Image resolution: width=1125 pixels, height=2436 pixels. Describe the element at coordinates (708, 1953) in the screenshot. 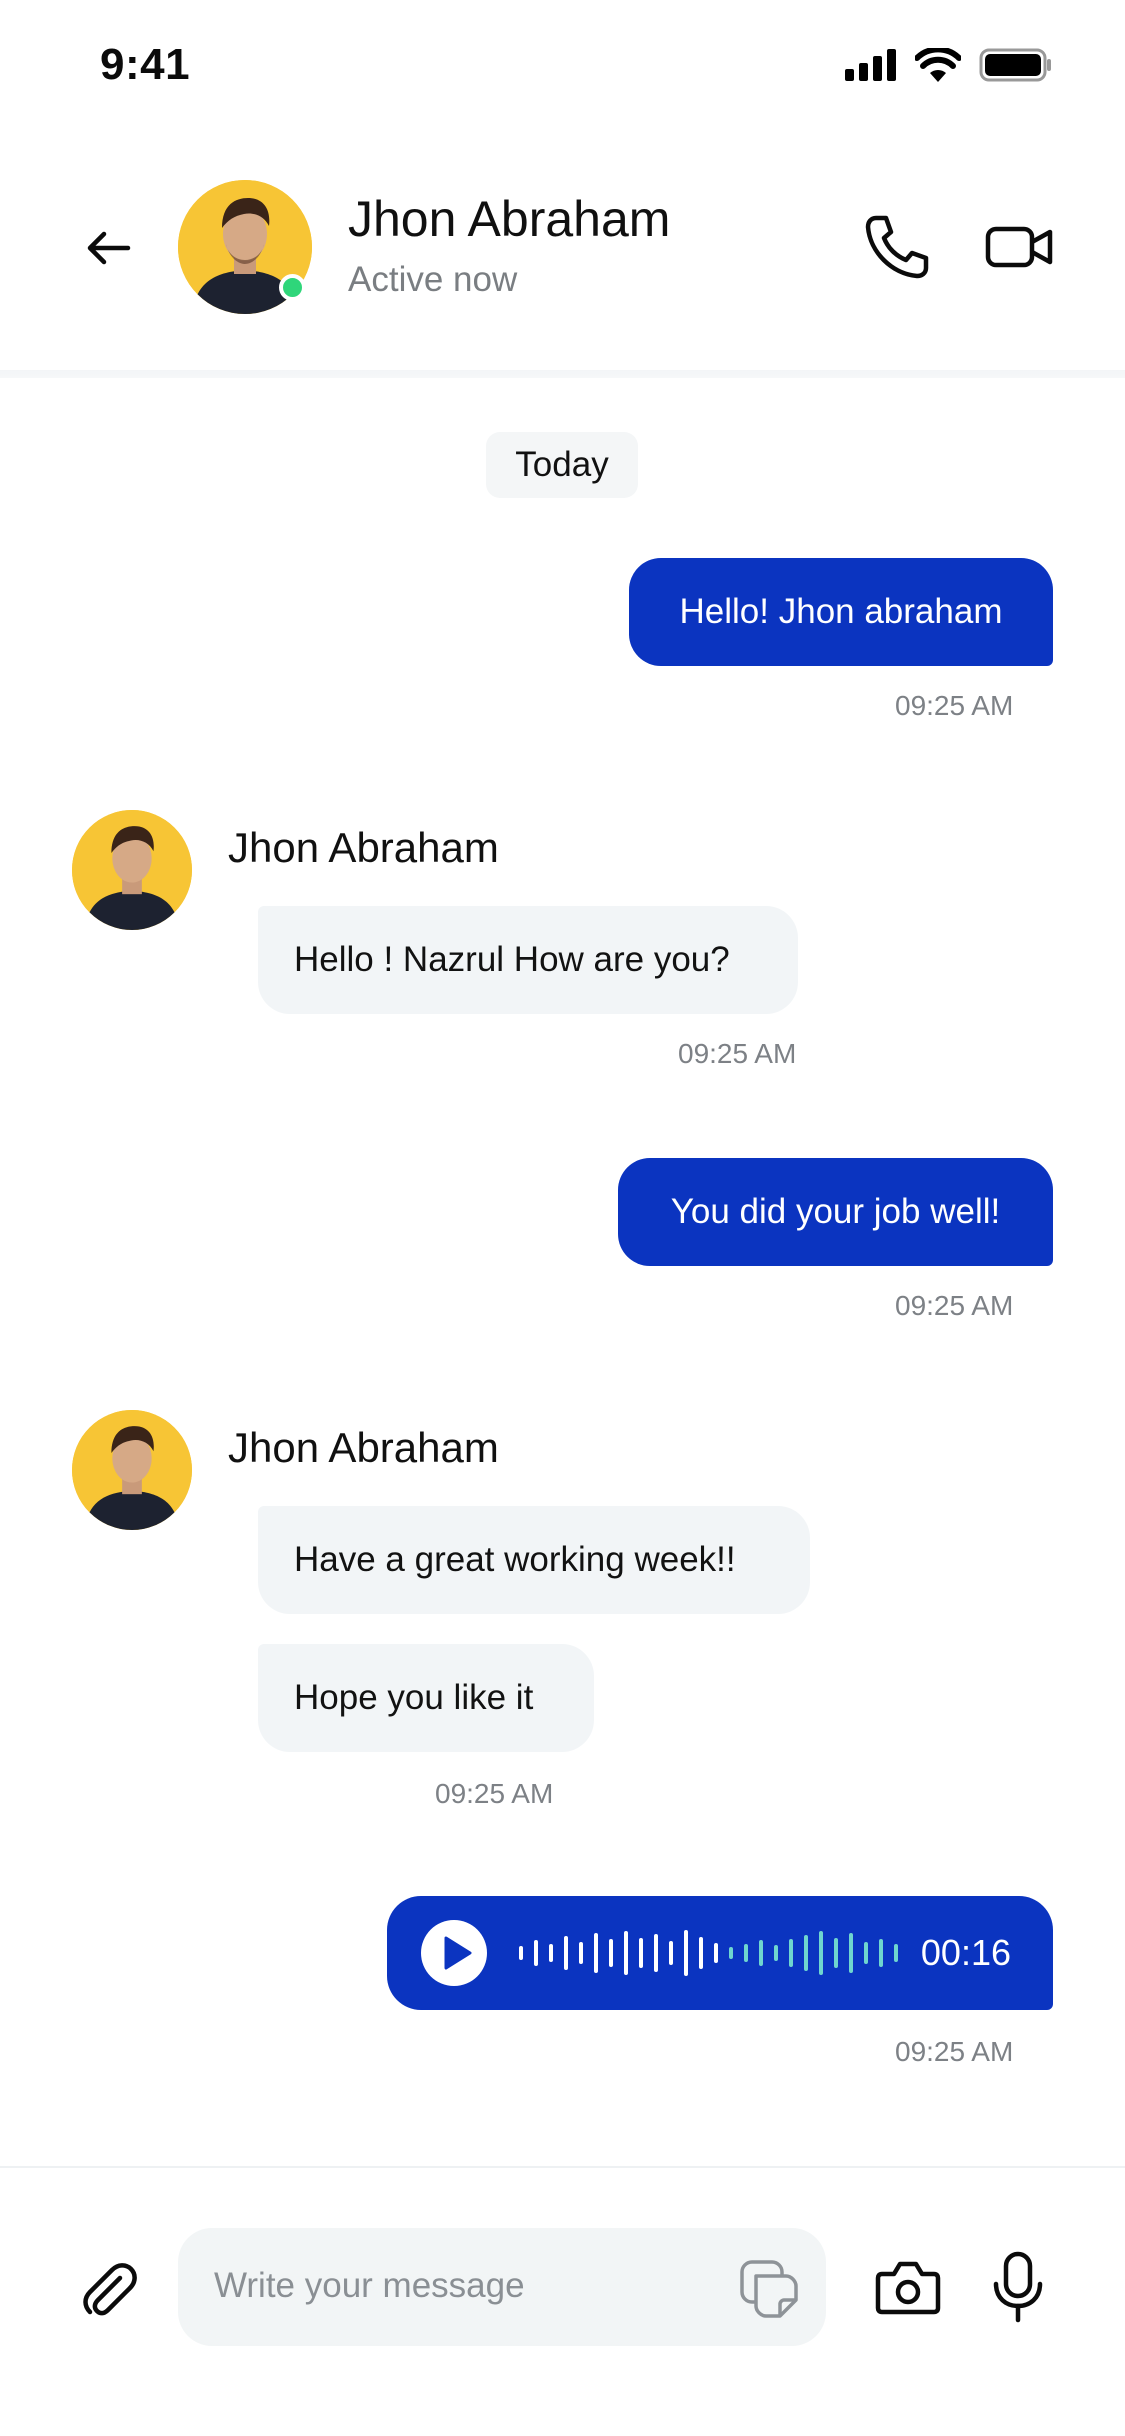

I see `audio-waveform` at that location.